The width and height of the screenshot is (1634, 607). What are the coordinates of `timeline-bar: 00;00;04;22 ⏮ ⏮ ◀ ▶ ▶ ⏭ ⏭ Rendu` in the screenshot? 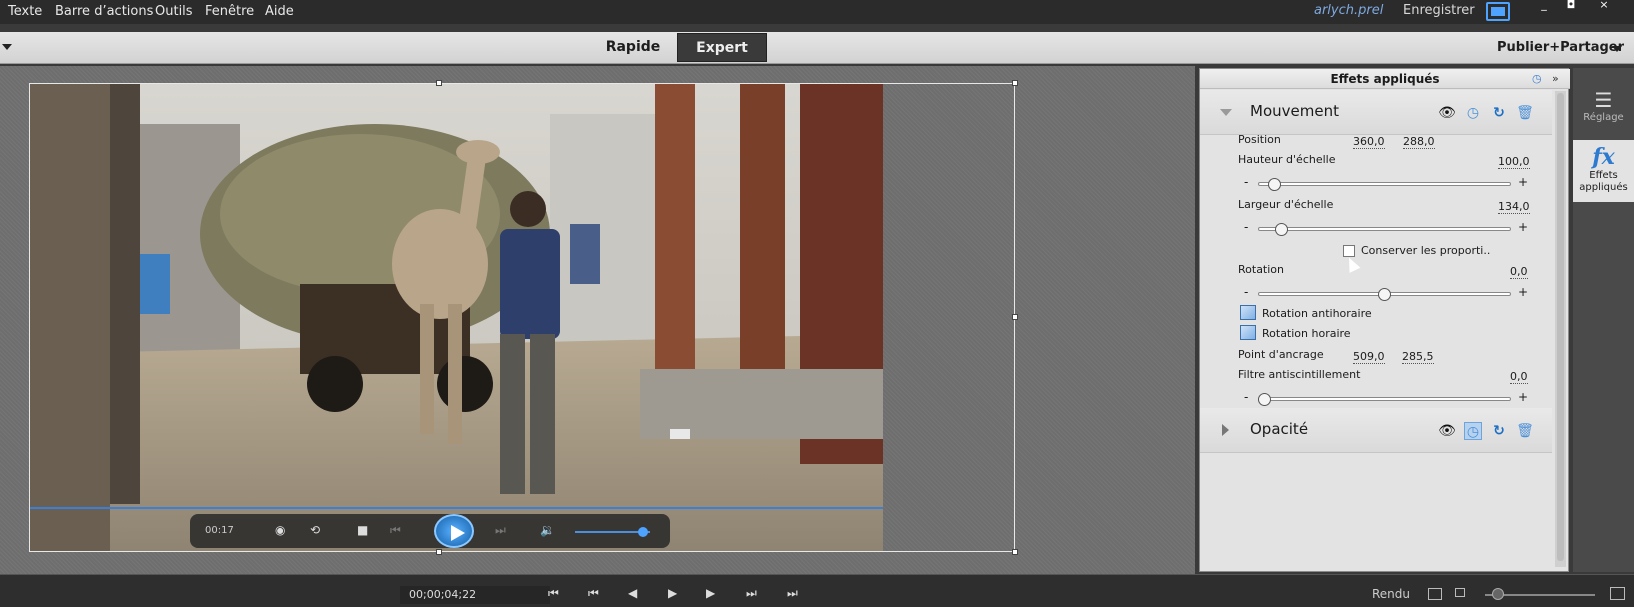 It's located at (817, 590).